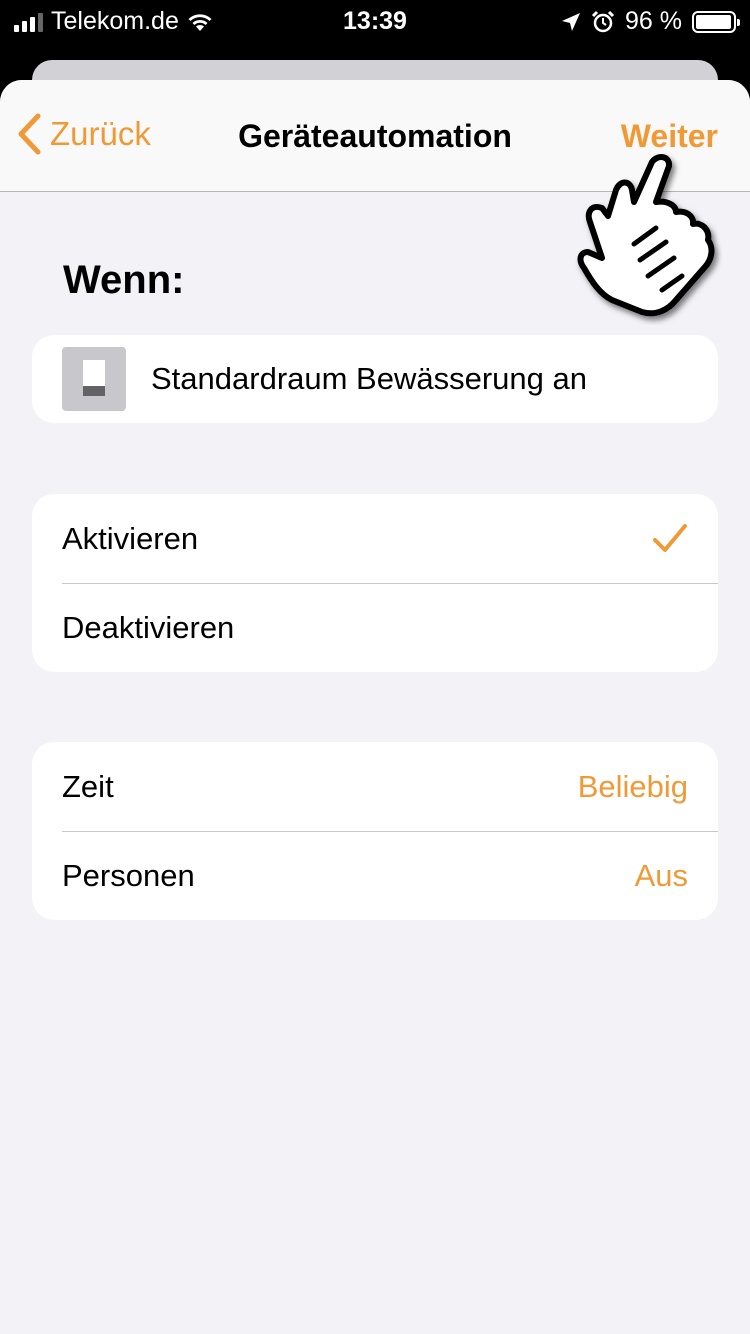  I want to click on condition-value: Beliebig, so click(632, 786).